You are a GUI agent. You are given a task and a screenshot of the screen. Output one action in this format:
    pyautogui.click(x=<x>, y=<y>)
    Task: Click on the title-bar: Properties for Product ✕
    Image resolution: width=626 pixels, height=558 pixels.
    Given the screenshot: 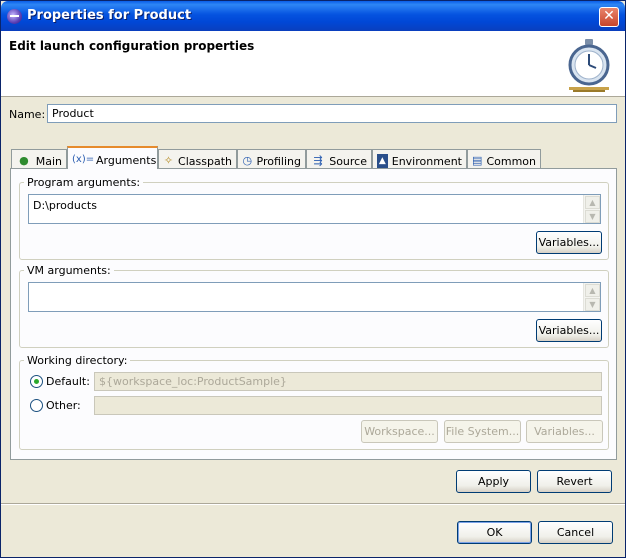 What is the action you would take?
    pyautogui.click(x=313, y=16)
    